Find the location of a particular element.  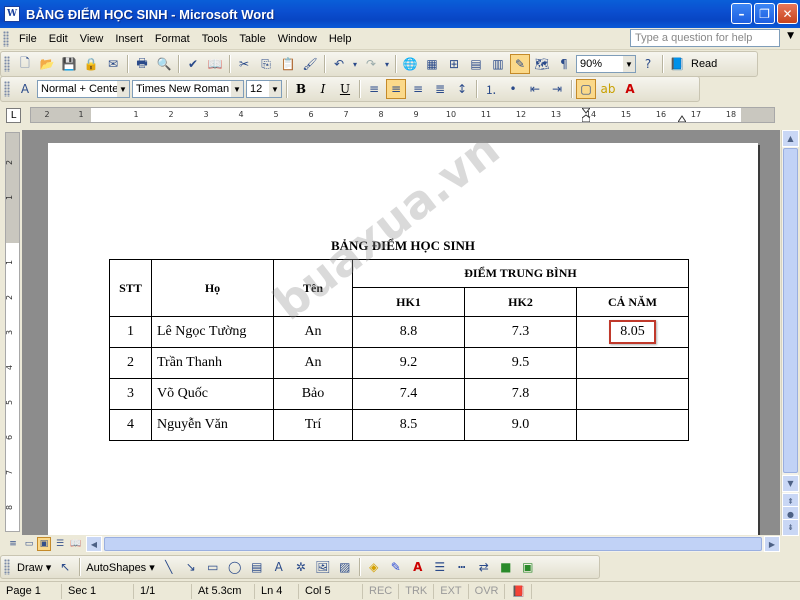

font-color-icon: A is located at coordinates (630, 89).